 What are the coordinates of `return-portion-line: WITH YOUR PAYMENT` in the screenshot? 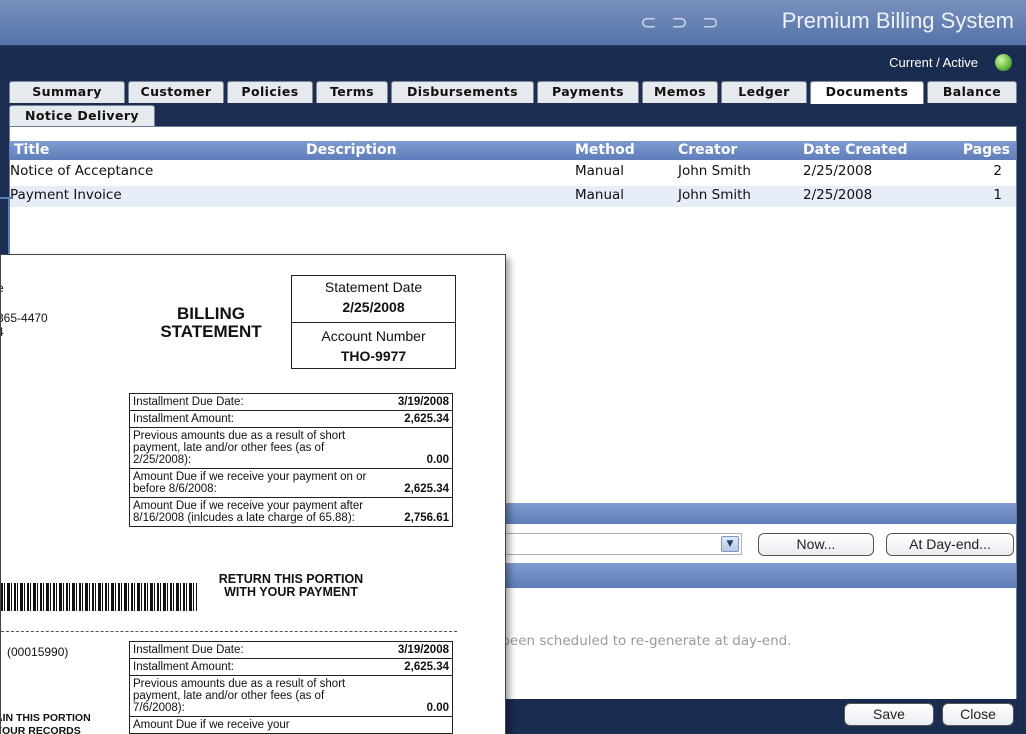 It's located at (291, 592).